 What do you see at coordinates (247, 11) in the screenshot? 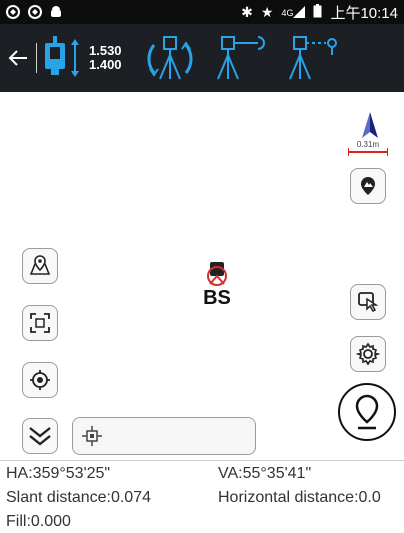
I see `bluetooth-icon: ✱` at bounding box center [247, 11].